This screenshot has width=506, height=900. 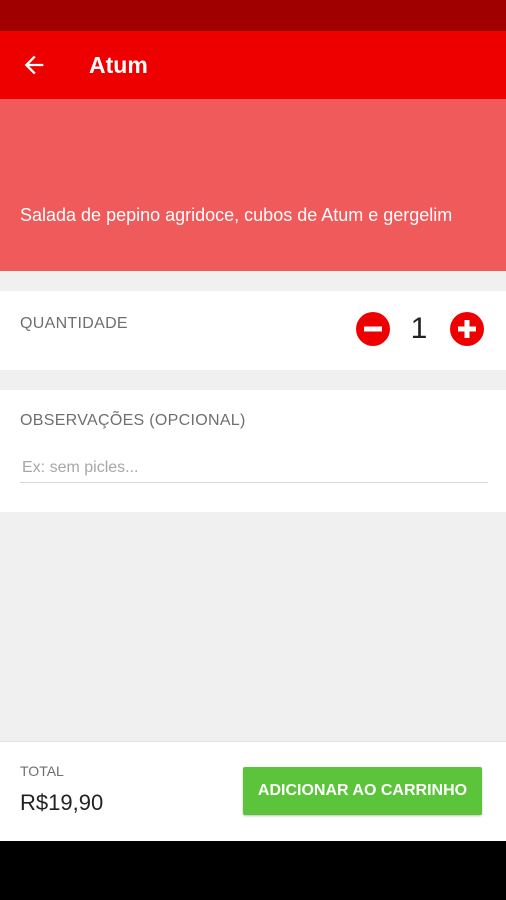 I want to click on app-bar: Atum, so click(x=253, y=65).